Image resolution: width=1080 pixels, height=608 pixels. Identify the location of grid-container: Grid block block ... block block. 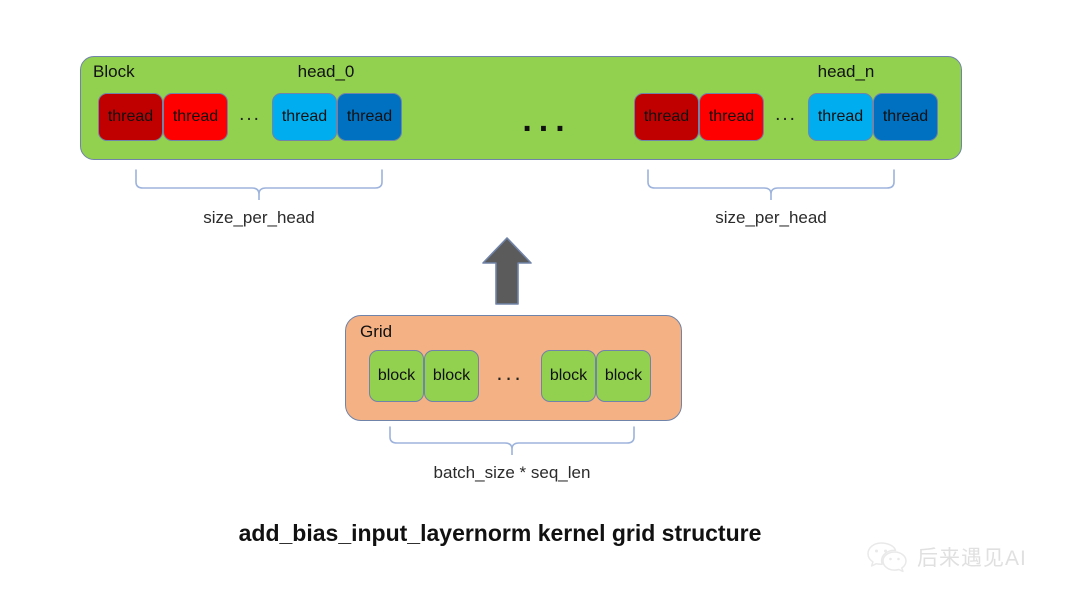
(513, 368).